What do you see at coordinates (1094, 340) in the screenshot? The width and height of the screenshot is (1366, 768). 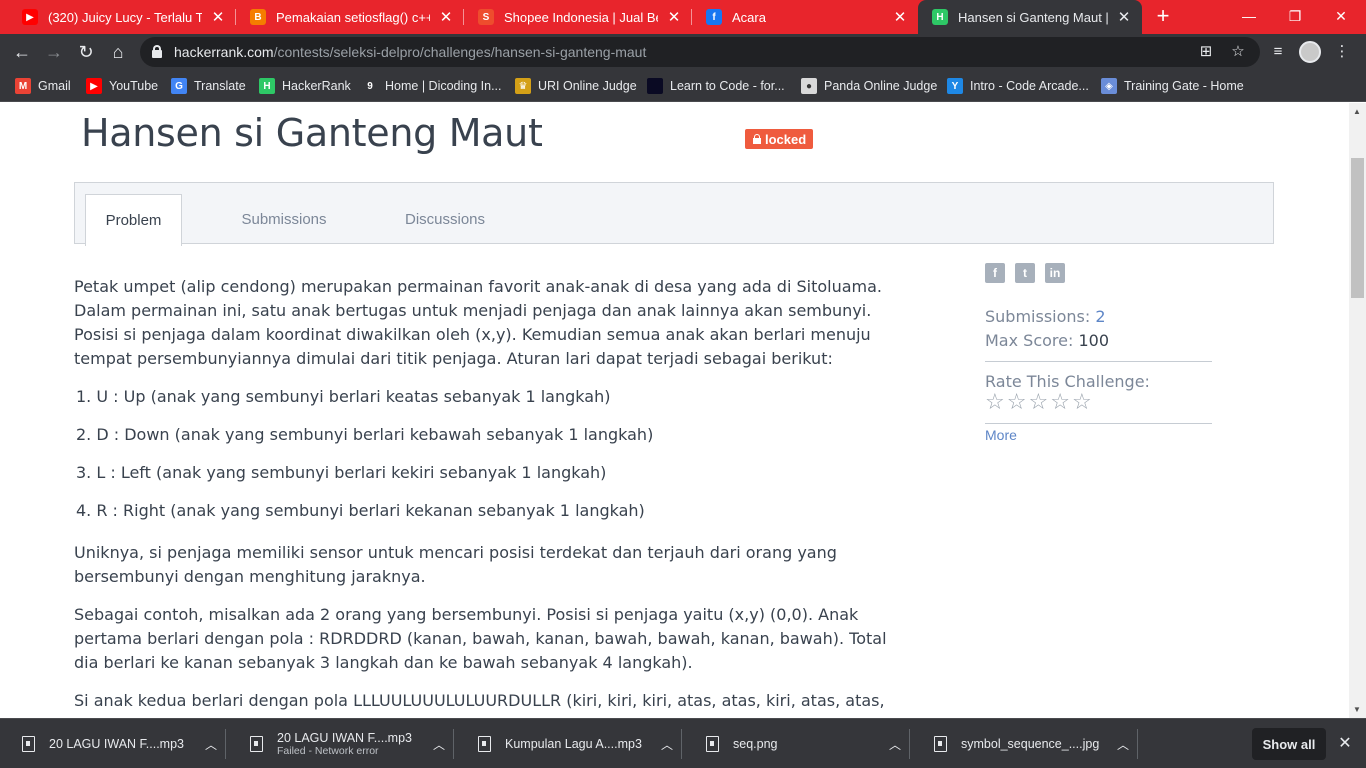 I see `max-score-value: 100` at bounding box center [1094, 340].